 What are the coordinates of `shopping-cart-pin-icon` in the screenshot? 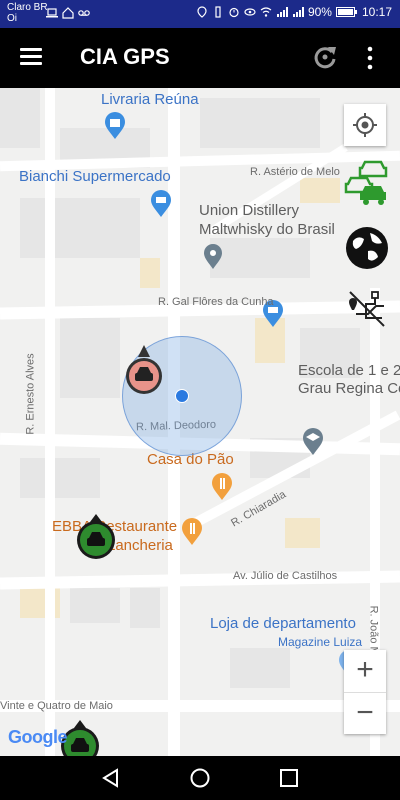 It's located at (161, 204).